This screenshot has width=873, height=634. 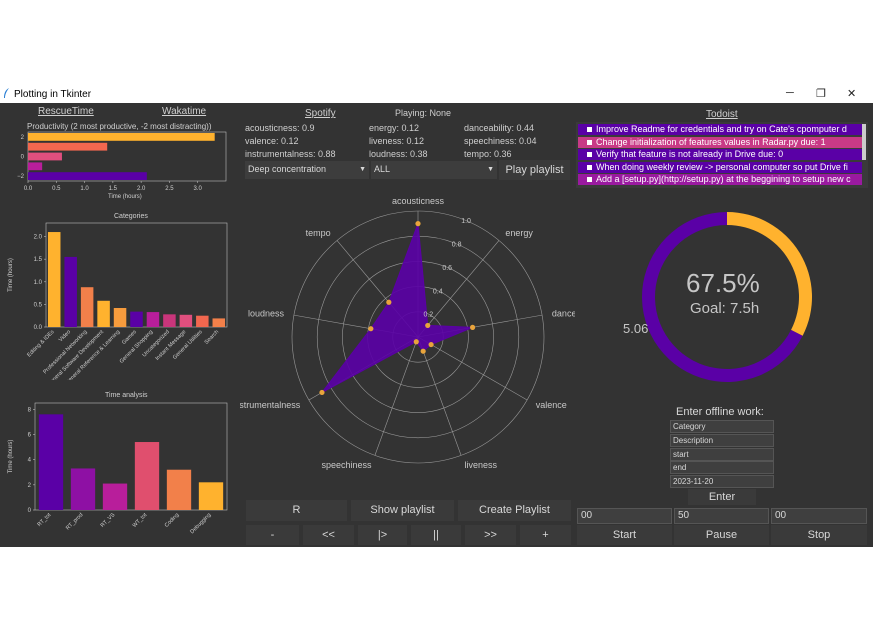 I want to click on start-button: Start, so click(x=624, y=535).